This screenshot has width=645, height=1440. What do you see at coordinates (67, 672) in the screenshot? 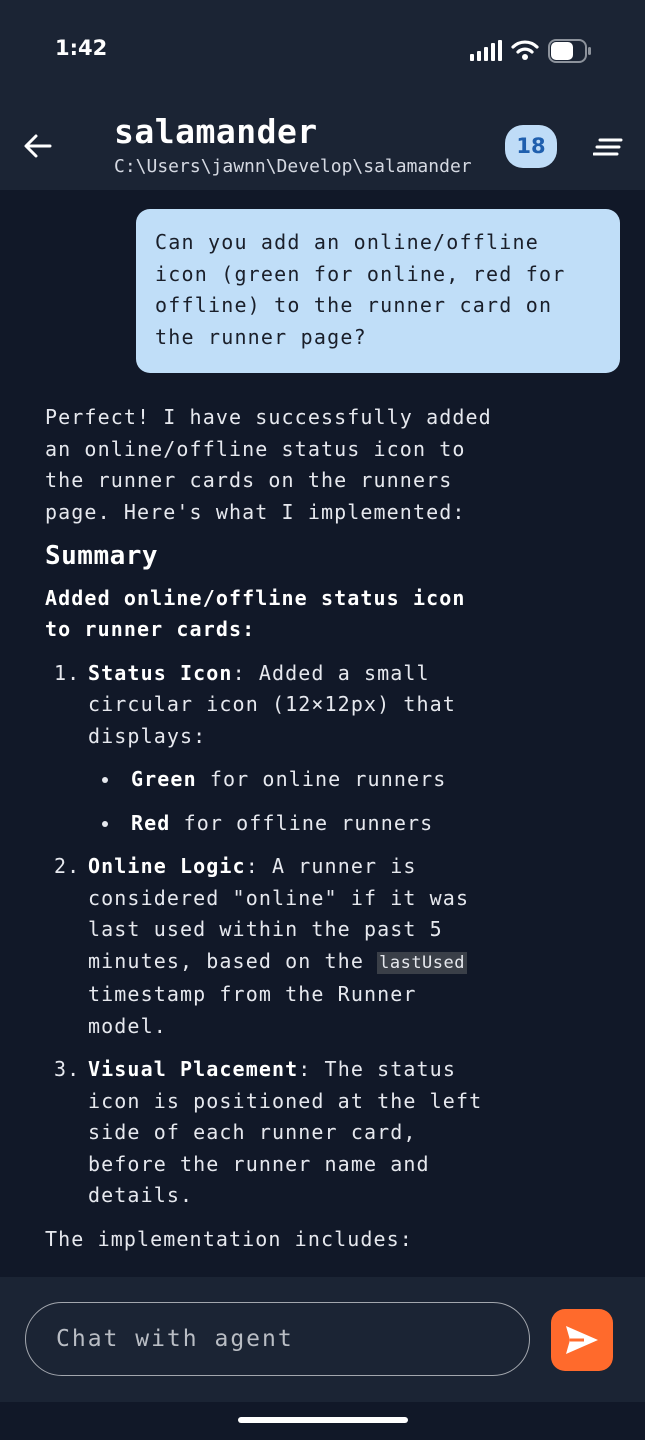
I see `list-number: 1.` at bounding box center [67, 672].